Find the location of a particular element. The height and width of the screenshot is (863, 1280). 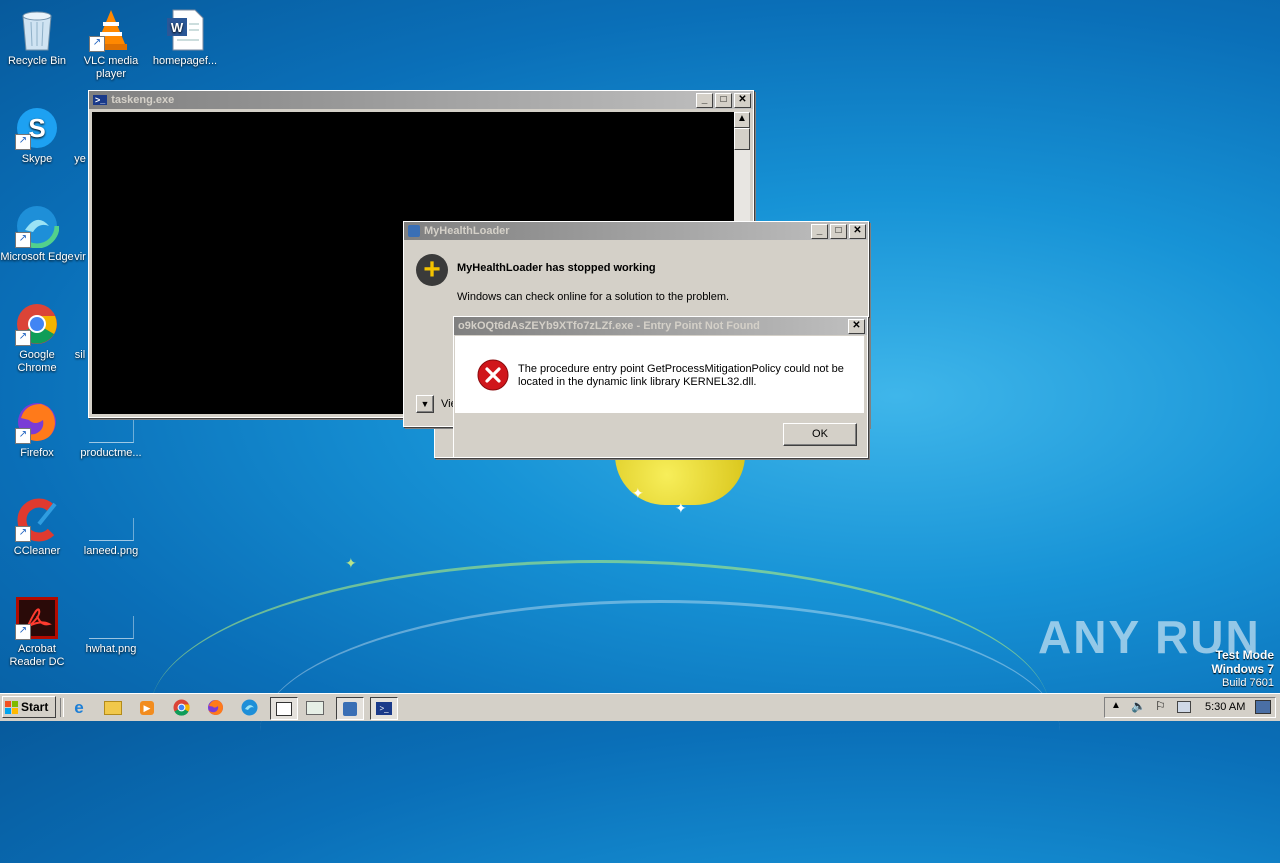

app-icon is located at coordinates (414, 231).